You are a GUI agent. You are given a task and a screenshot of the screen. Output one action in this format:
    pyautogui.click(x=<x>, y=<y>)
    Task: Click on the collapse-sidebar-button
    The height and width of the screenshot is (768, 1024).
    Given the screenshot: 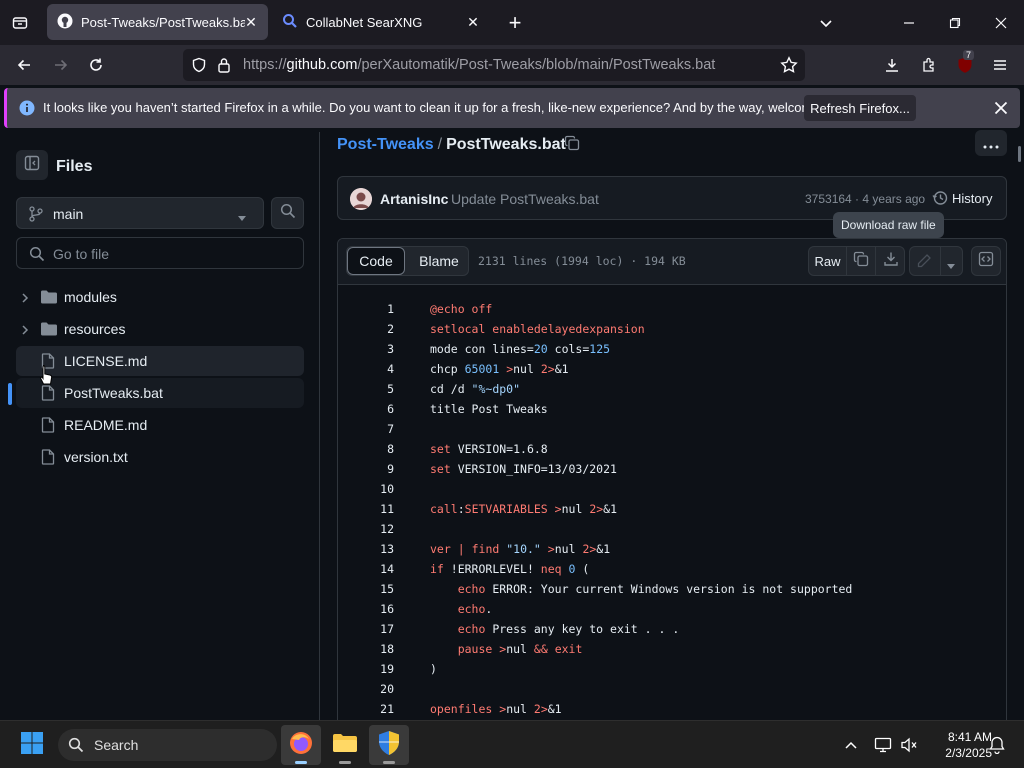 What is the action you would take?
    pyautogui.click(x=32, y=165)
    